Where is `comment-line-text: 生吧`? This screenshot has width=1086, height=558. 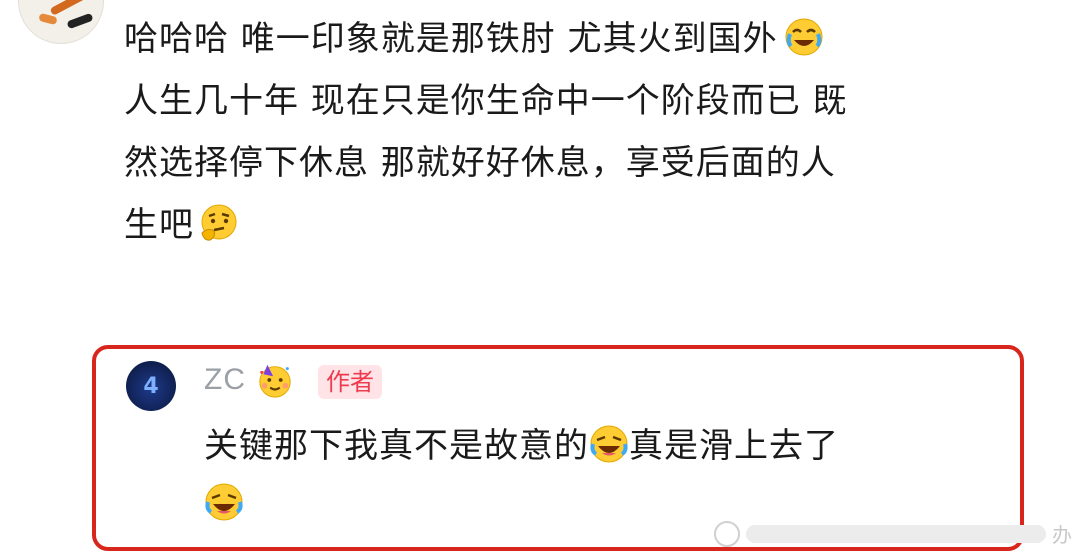
comment-line-text: 生吧 is located at coordinates (159, 225).